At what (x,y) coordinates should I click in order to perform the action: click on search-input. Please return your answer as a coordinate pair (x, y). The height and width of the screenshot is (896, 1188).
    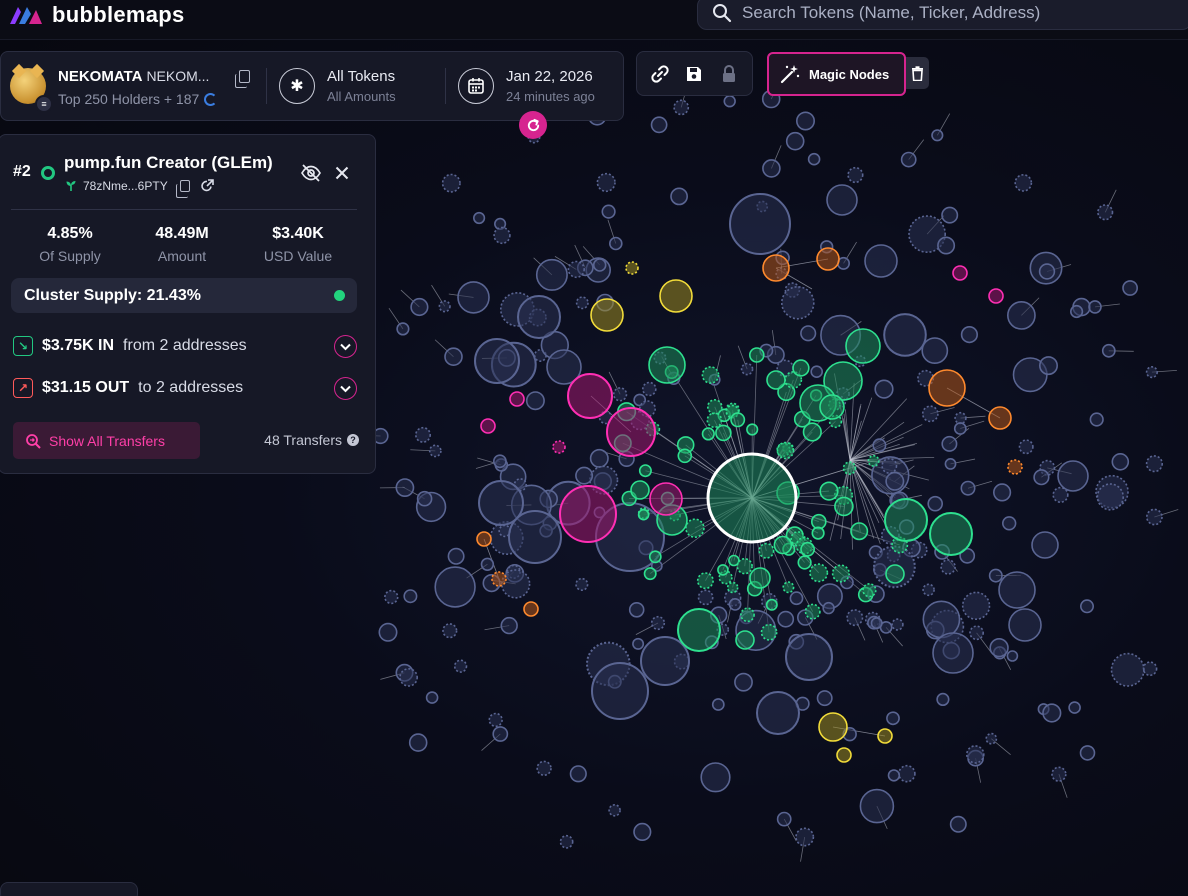
    Looking at the image, I should click on (962, 13).